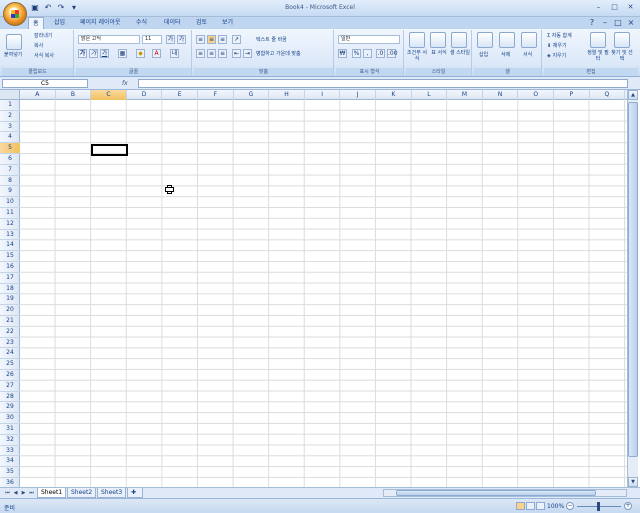 This screenshot has width=640, height=513. What do you see at coordinates (10, 224) in the screenshot?
I see `row-header-12: 12` at bounding box center [10, 224].